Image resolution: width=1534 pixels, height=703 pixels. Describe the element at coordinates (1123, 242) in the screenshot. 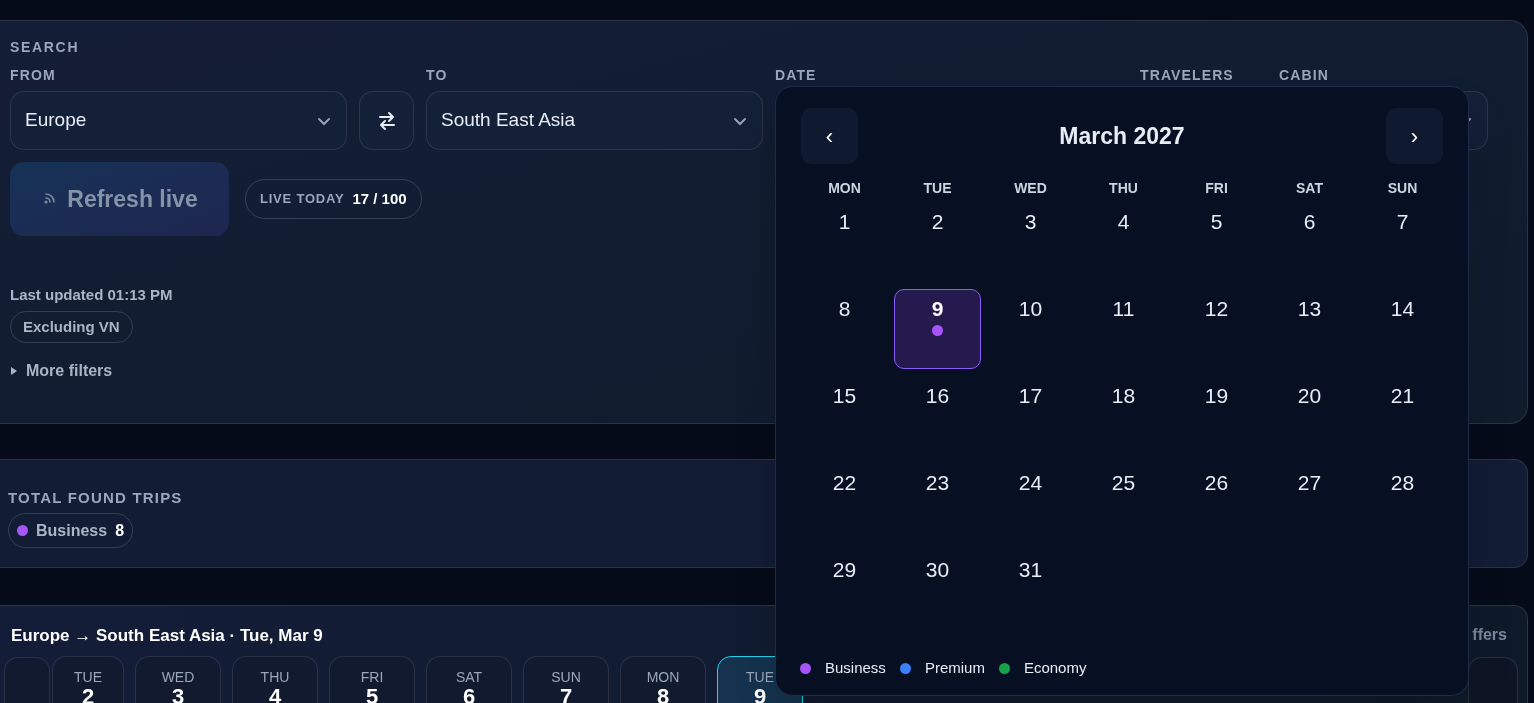

I see `calendar-day: 4` at that location.